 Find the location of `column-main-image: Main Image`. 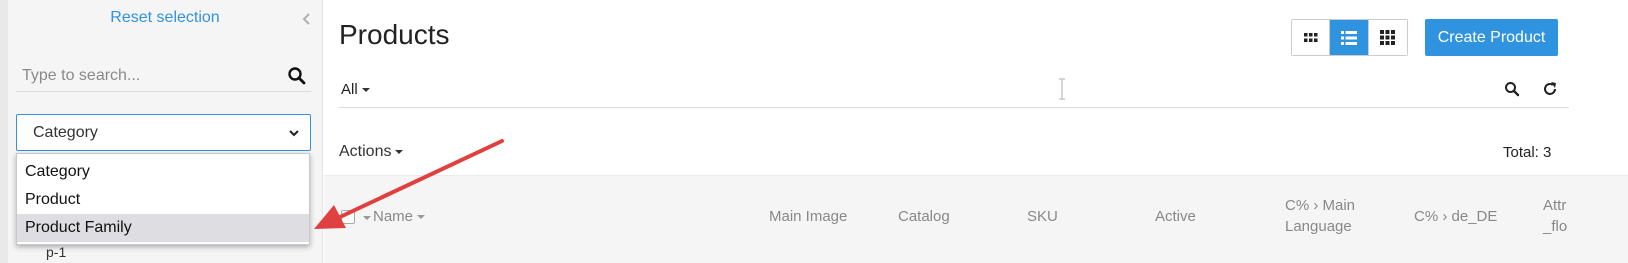

column-main-image: Main Image is located at coordinates (808, 216).